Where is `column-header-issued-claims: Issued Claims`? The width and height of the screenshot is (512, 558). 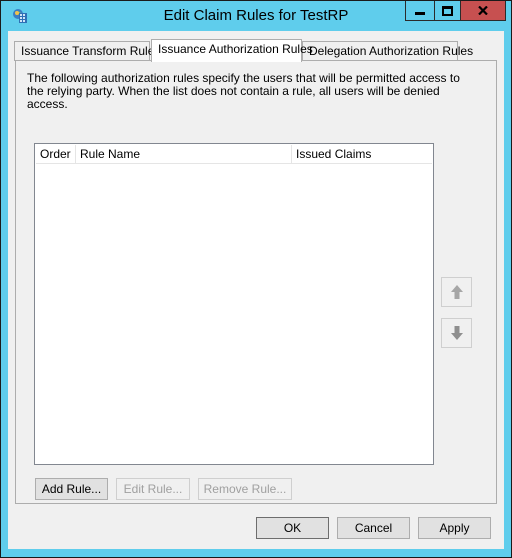 column-header-issued-claims: Issued Claims is located at coordinates (362, 154).